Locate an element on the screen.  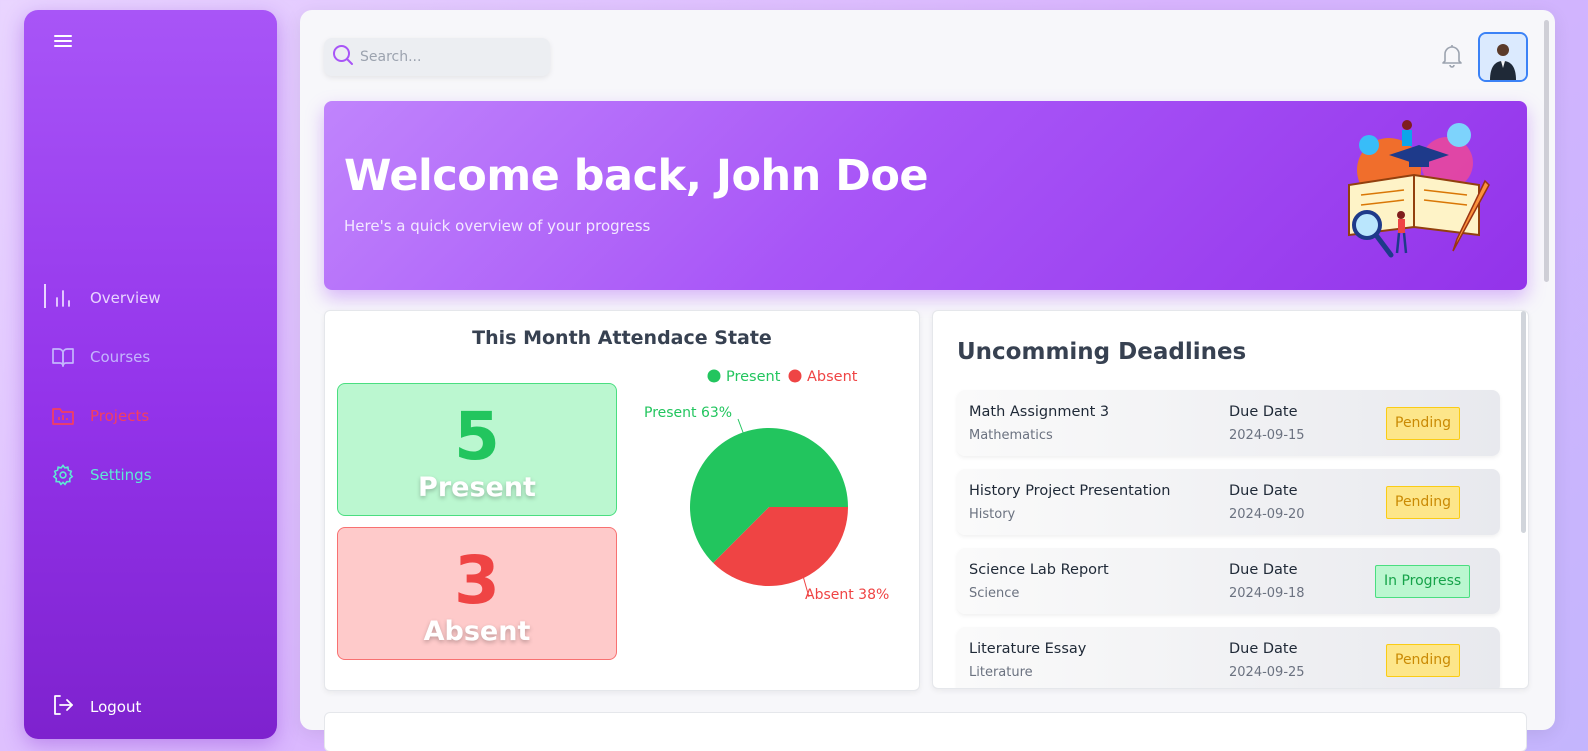
pie-legend: Present Absent is located at coordinates (782, 377).